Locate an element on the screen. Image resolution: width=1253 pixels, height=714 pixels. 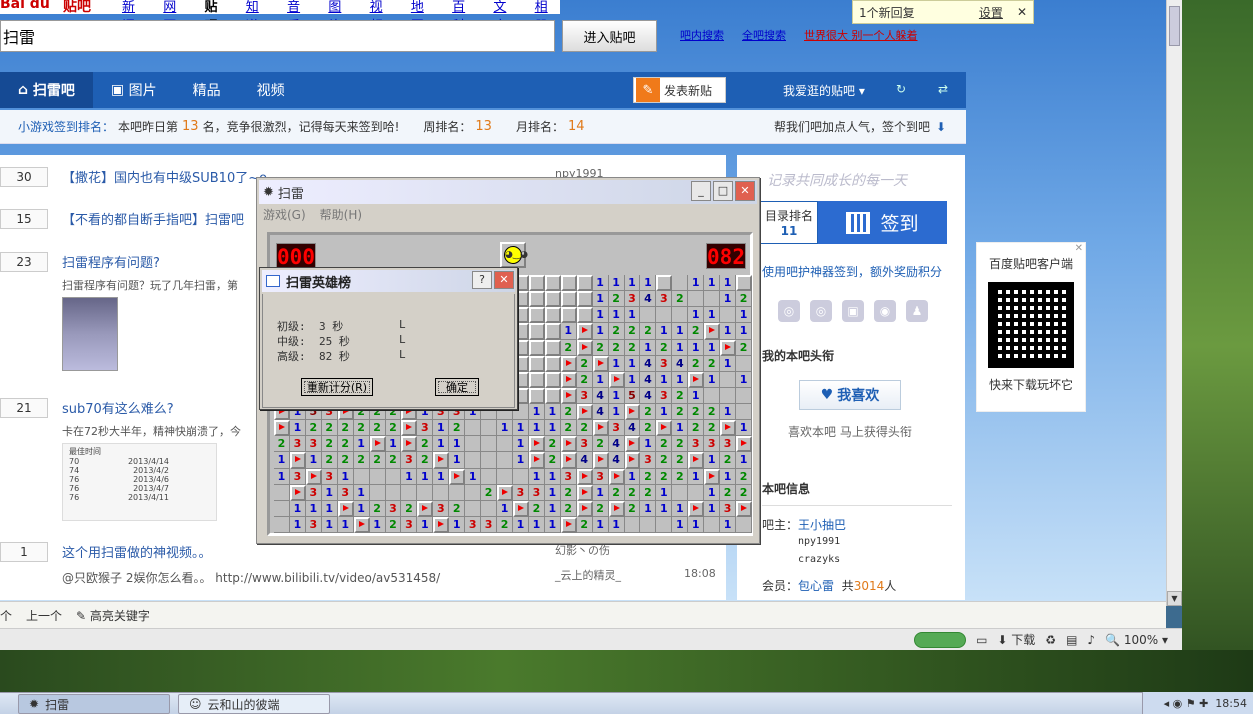
minimize-icon: _ is located at coordinates (701, 191).